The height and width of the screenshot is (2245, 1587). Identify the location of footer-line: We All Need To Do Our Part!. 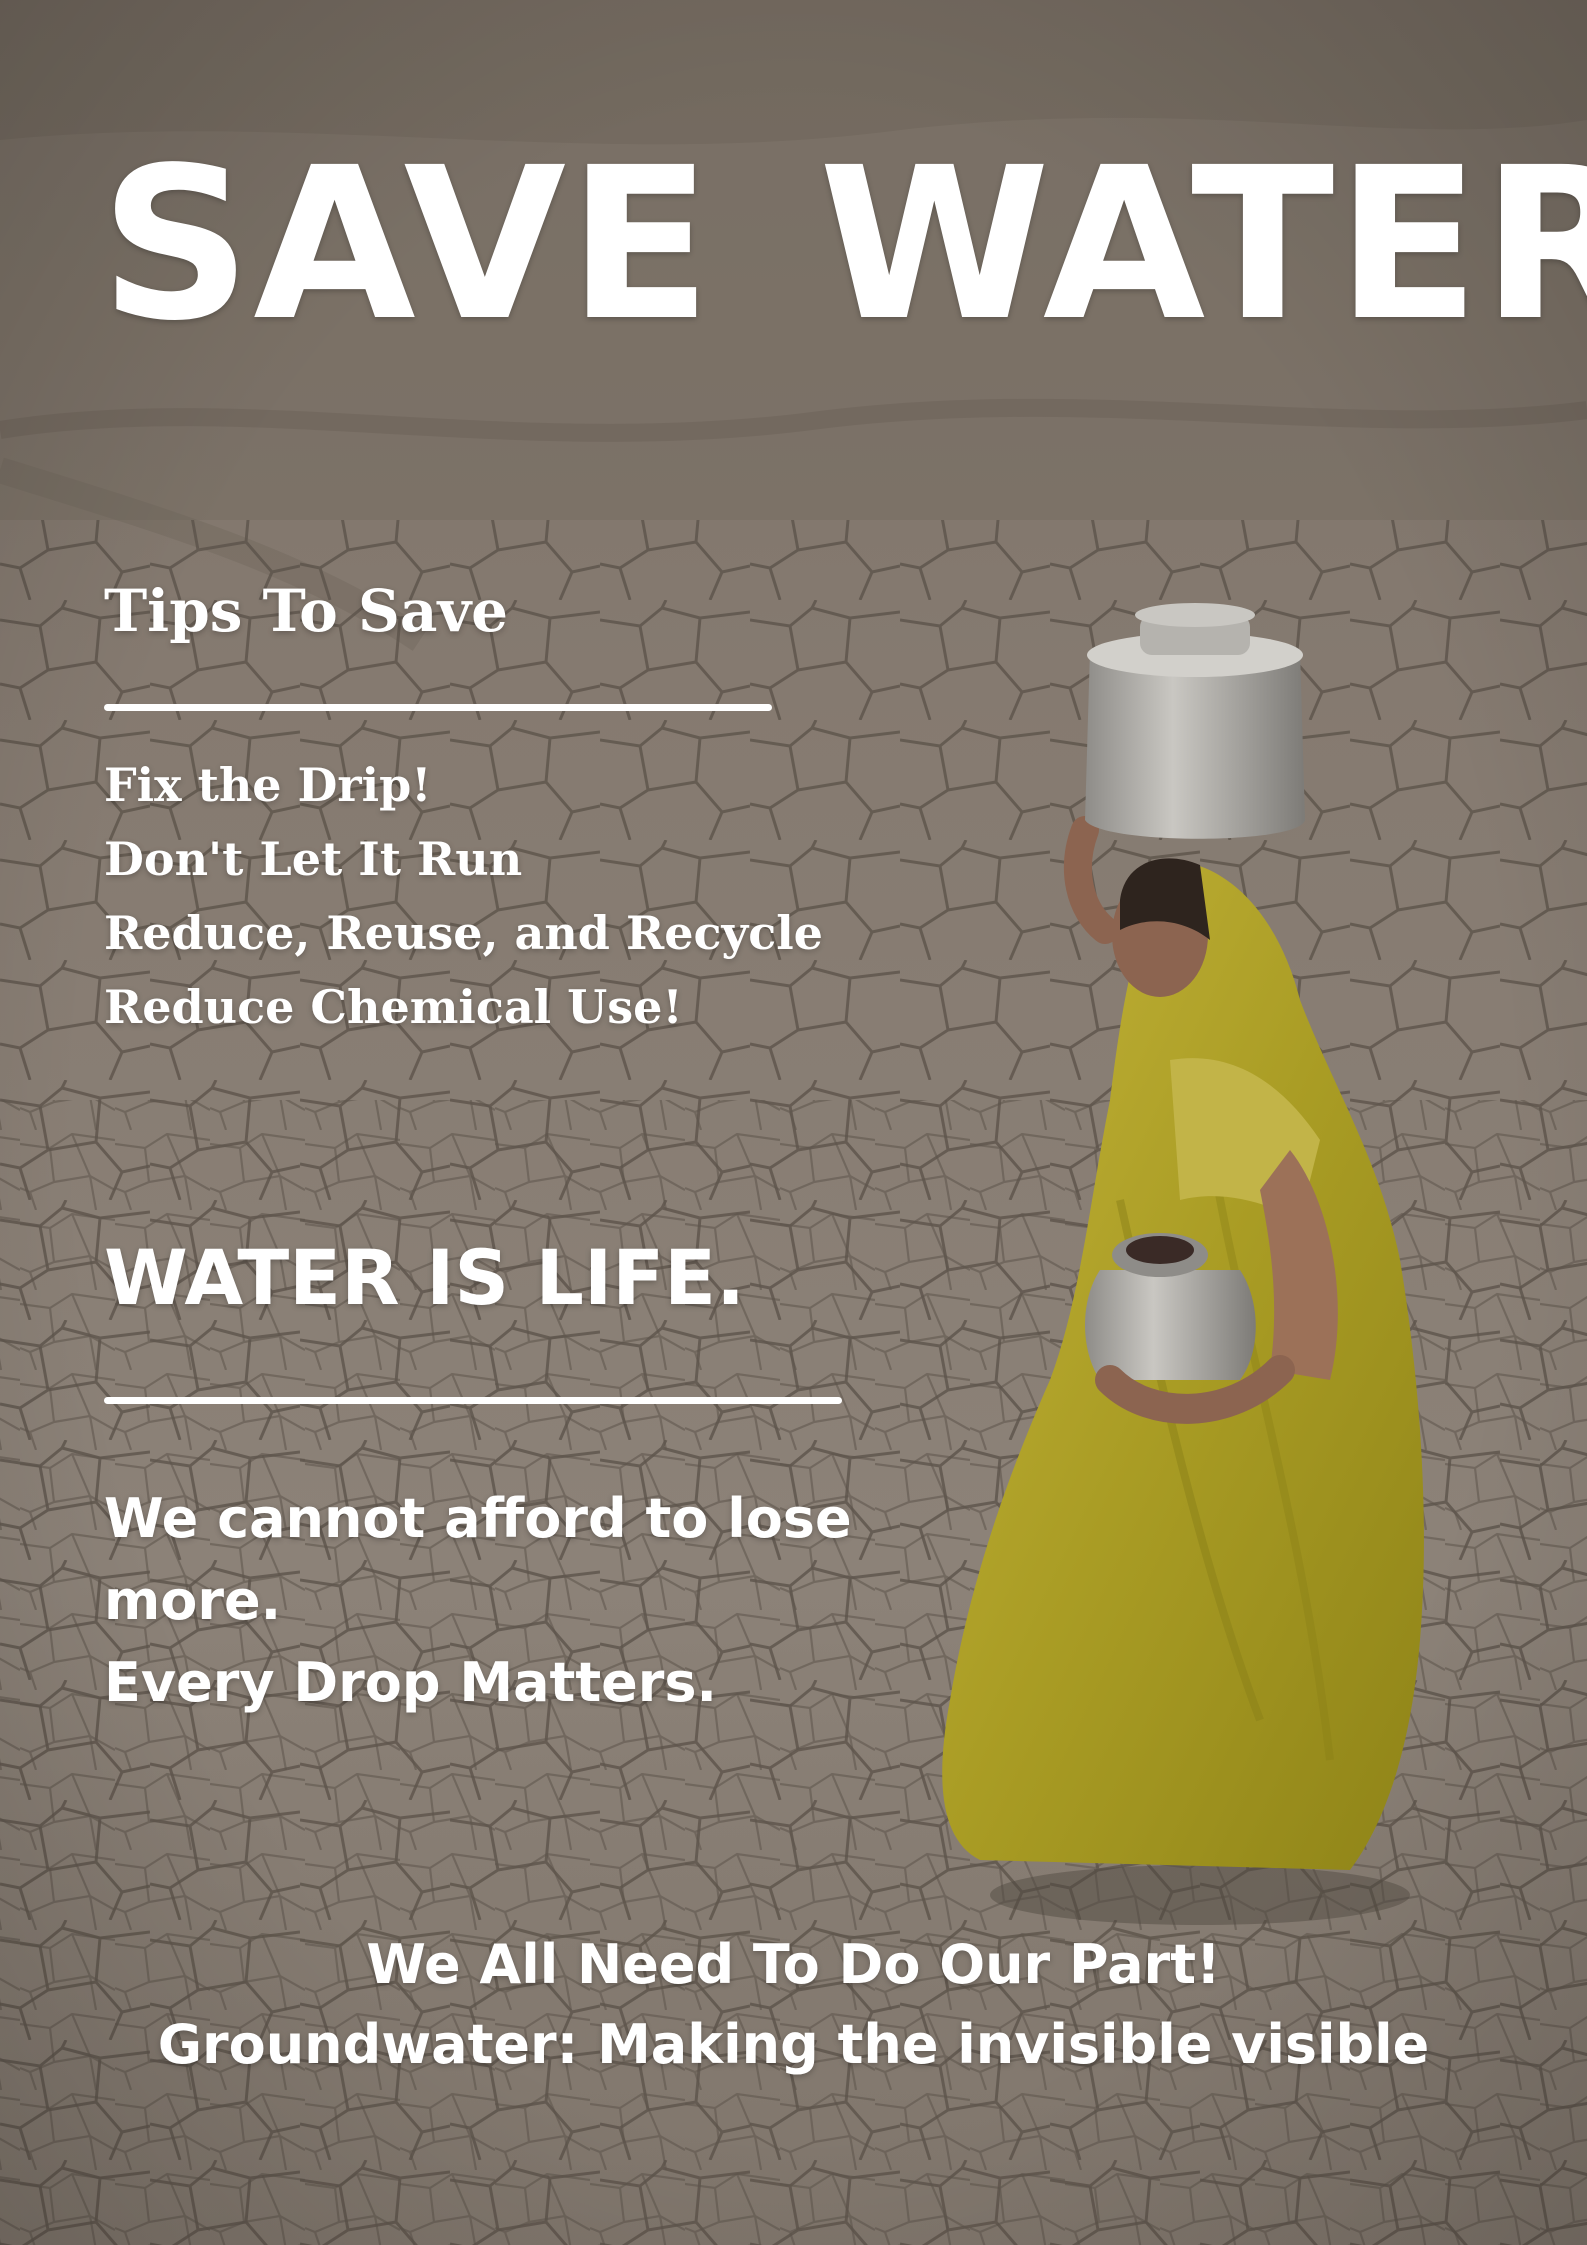
(793, 1964).